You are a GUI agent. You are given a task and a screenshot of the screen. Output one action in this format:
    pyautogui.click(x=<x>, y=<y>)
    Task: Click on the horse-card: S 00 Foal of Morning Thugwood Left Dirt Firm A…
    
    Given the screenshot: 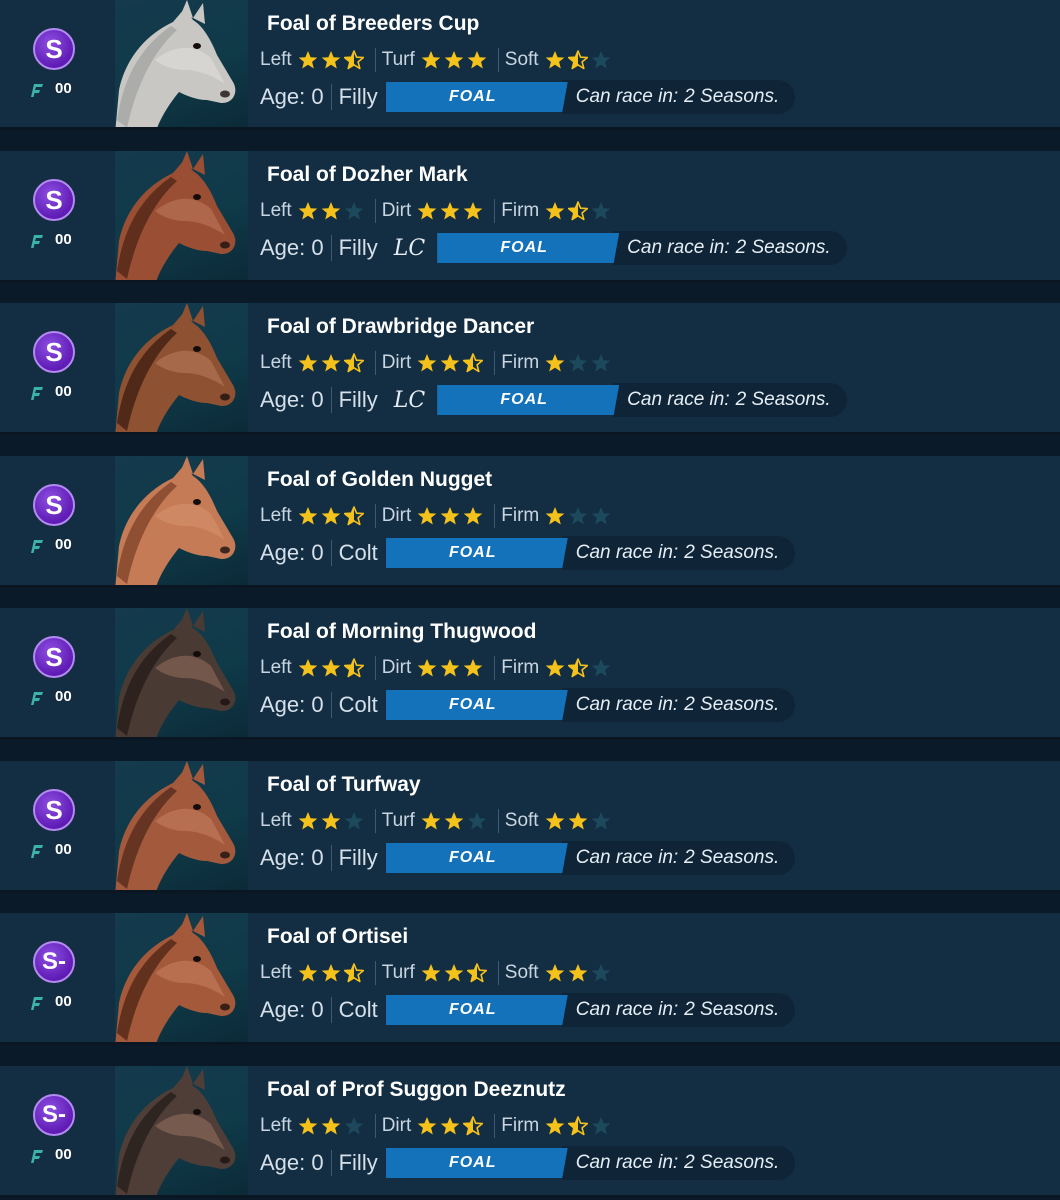 What is the action you would take?
    pyautogui.click(x=530, y=674)
    